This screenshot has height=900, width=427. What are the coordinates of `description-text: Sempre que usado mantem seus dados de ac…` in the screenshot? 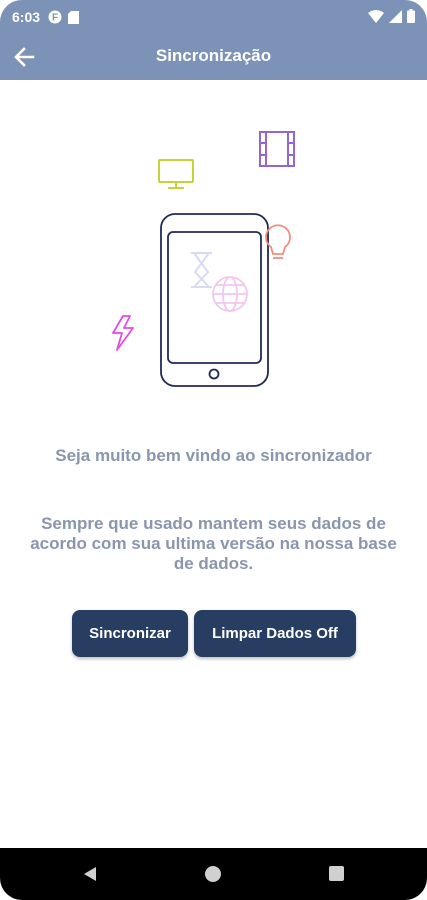 It's located at (213, 543).